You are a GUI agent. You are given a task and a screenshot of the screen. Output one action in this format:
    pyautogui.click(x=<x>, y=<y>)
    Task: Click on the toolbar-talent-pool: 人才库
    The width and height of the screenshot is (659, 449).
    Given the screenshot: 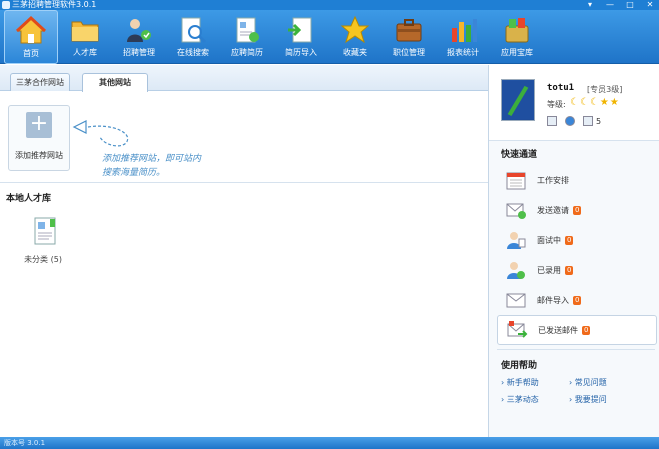 What is the action you would take?
    pyautogui.click(x=85, y=37)
    